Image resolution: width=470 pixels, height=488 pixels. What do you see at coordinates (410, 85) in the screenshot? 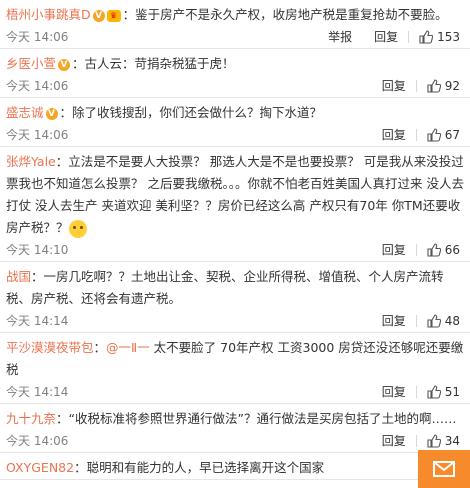
I see `comment-actions: 回复 92` at bounding box center [410, 85].